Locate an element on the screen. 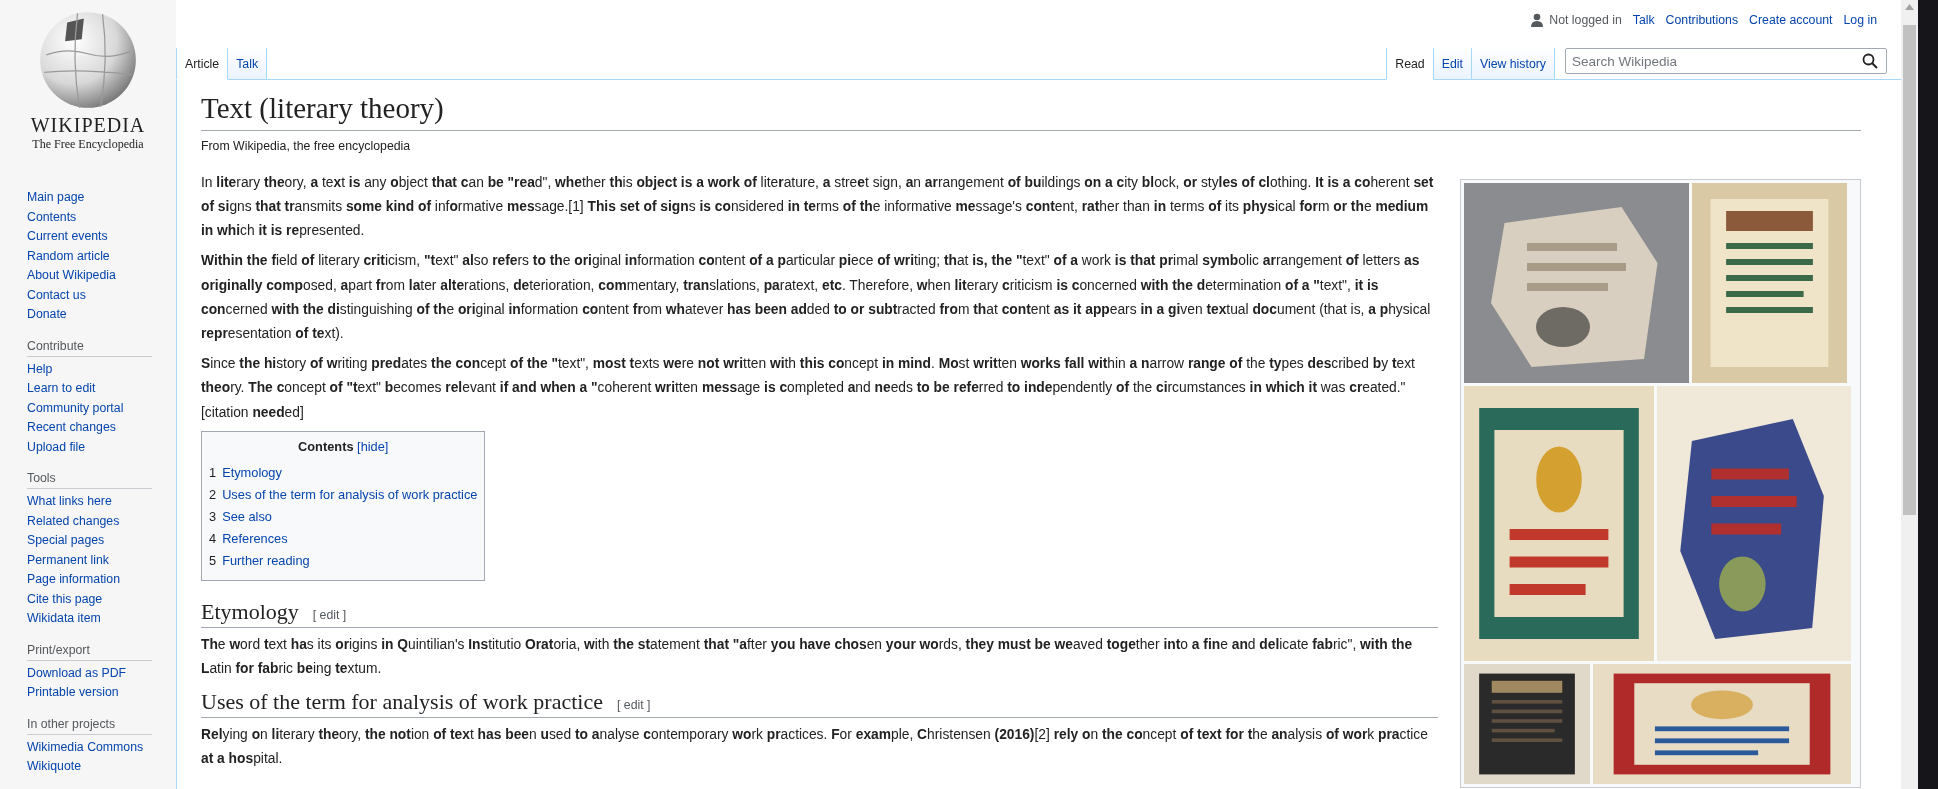 This screenshot has height=789, width=1938. user-link: Log in is located at coordinates (1860, 20).